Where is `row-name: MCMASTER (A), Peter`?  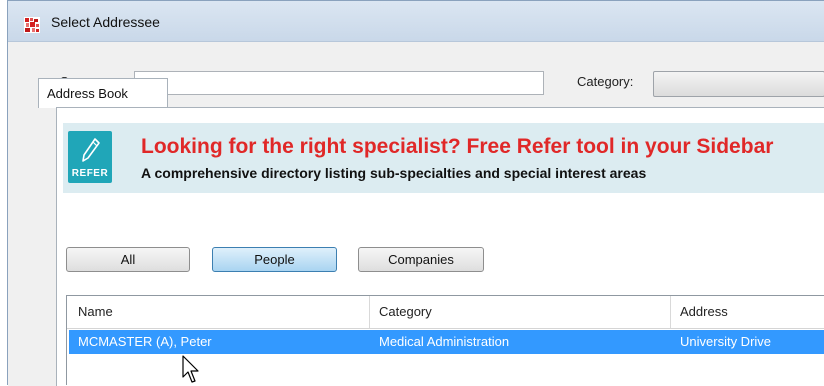
row-name: MCMASTER (A), Peter is located at coordinates (145, 341).